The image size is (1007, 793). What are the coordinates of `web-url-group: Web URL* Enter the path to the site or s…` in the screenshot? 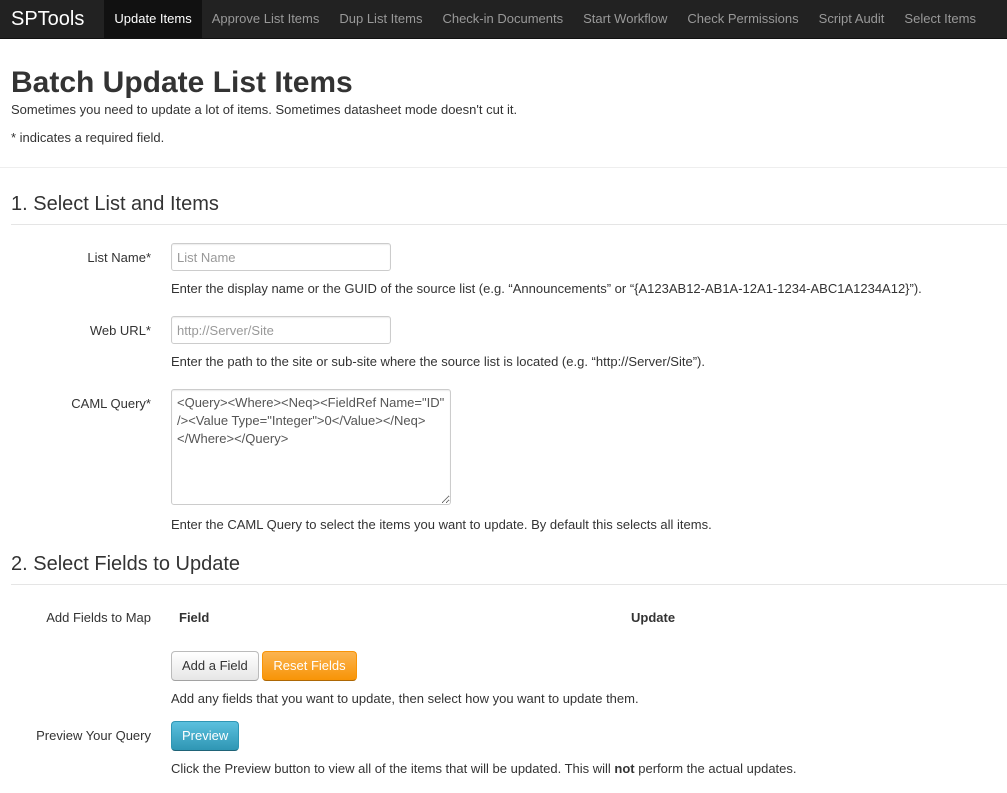 It's located at (503, 343).